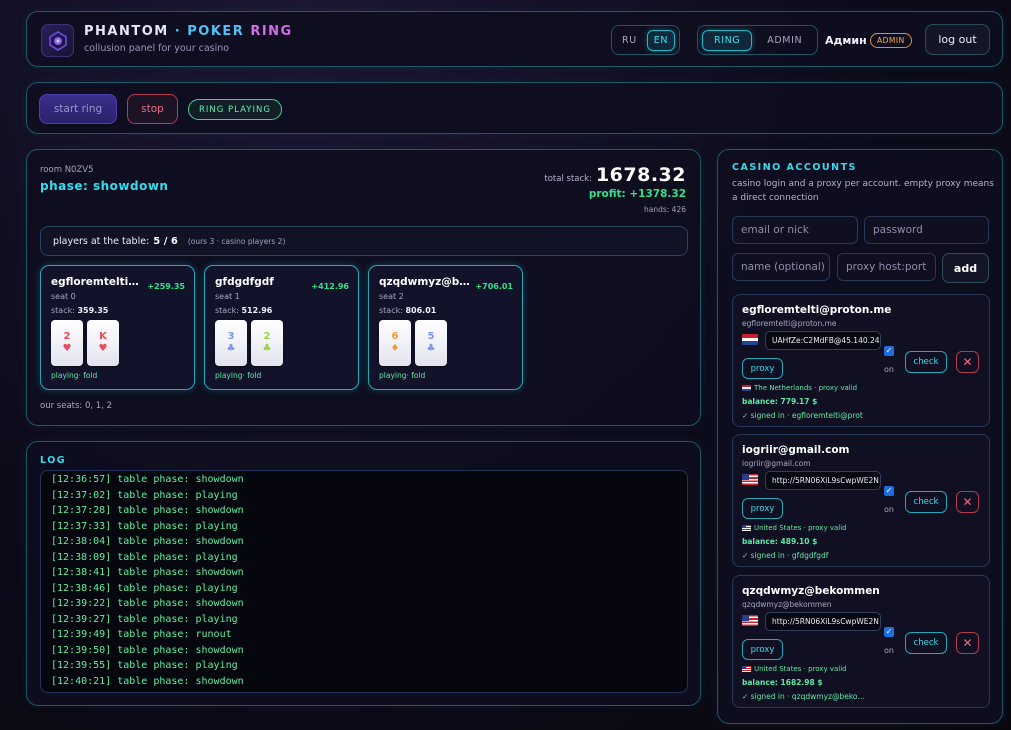  Describe the element at coordinates (568, 179) in the screenshot. I see `total-stack-label: total stack:` at that location.